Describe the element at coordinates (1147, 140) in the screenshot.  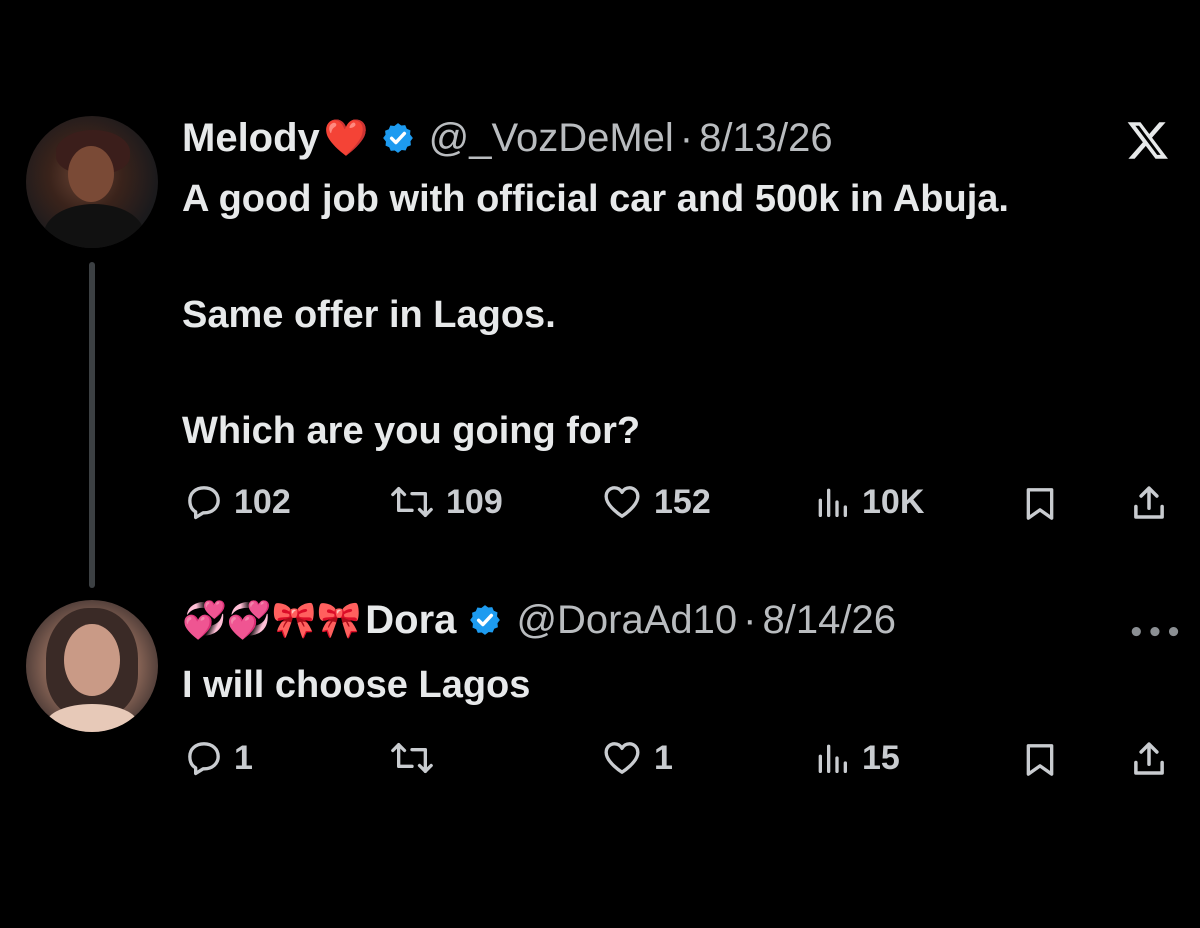
I see `x-logo-icon` at that location.